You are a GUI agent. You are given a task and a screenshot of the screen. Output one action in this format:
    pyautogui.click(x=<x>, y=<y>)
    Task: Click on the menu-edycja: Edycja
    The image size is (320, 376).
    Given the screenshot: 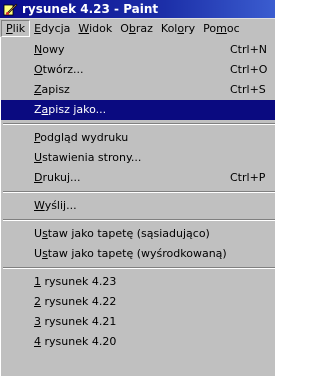 What is the action you would take?
    pyautogui.click(x=52, y=28)
    